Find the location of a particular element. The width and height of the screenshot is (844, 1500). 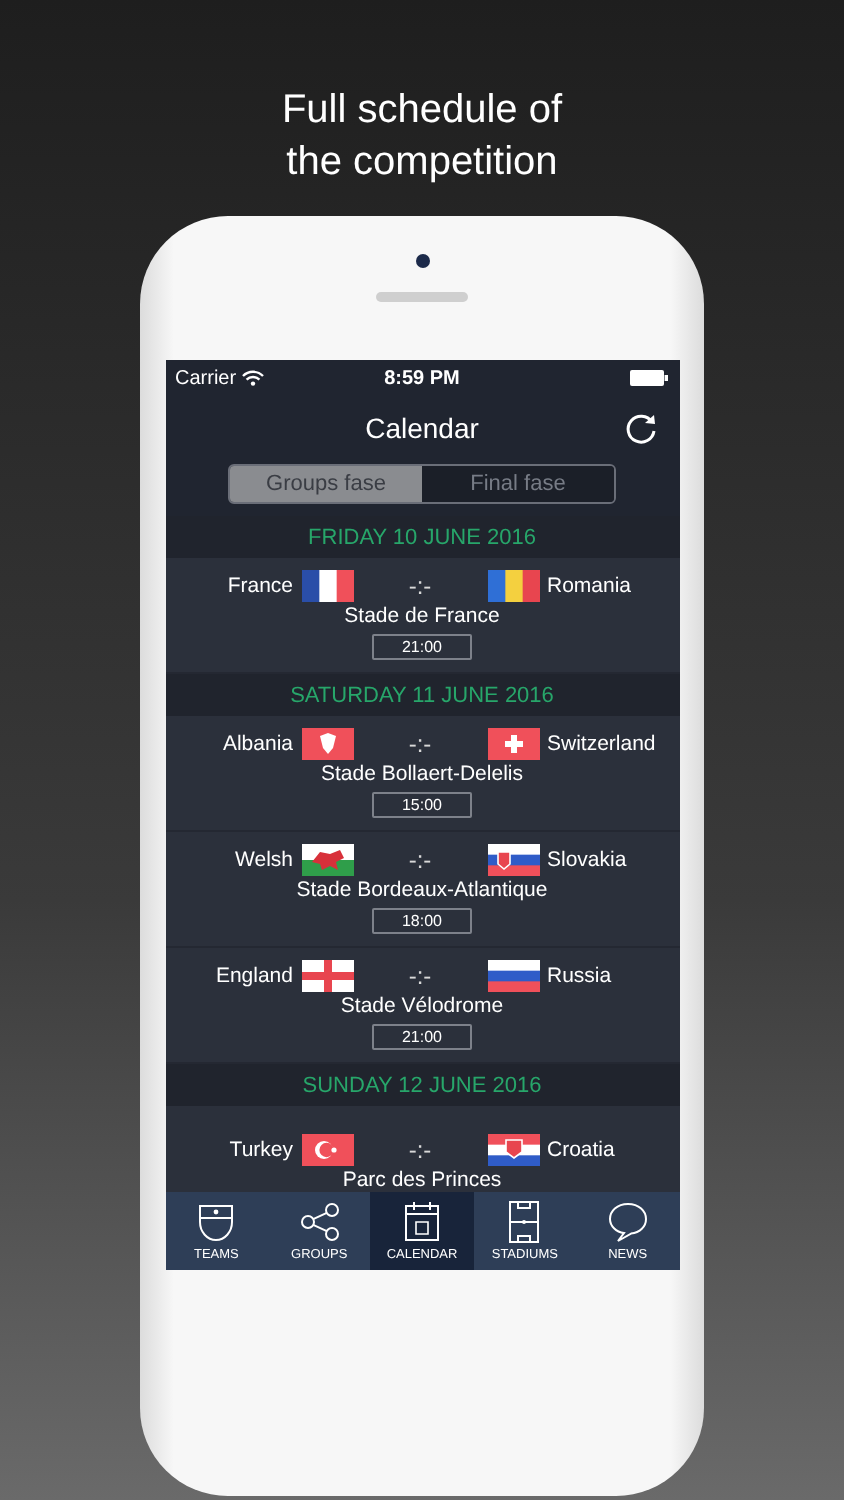

stadium-name: Stade Bollaert-Delelis is located at coordinates (422, 774).